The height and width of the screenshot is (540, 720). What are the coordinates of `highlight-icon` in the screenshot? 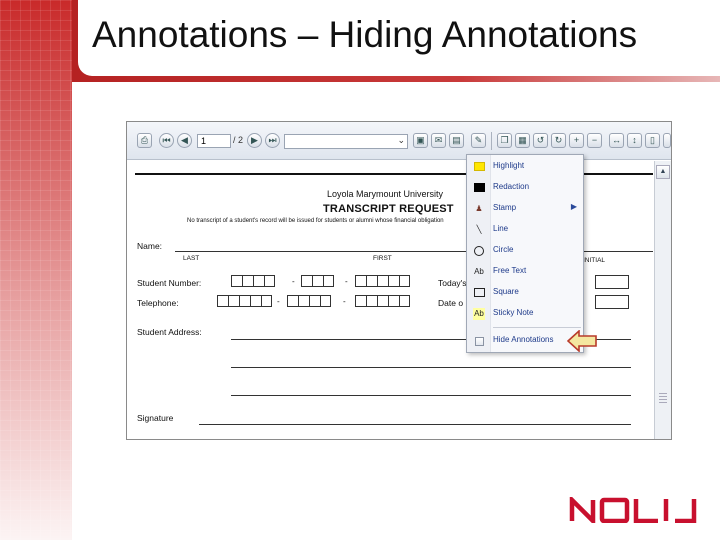 It's located at (479, 167).